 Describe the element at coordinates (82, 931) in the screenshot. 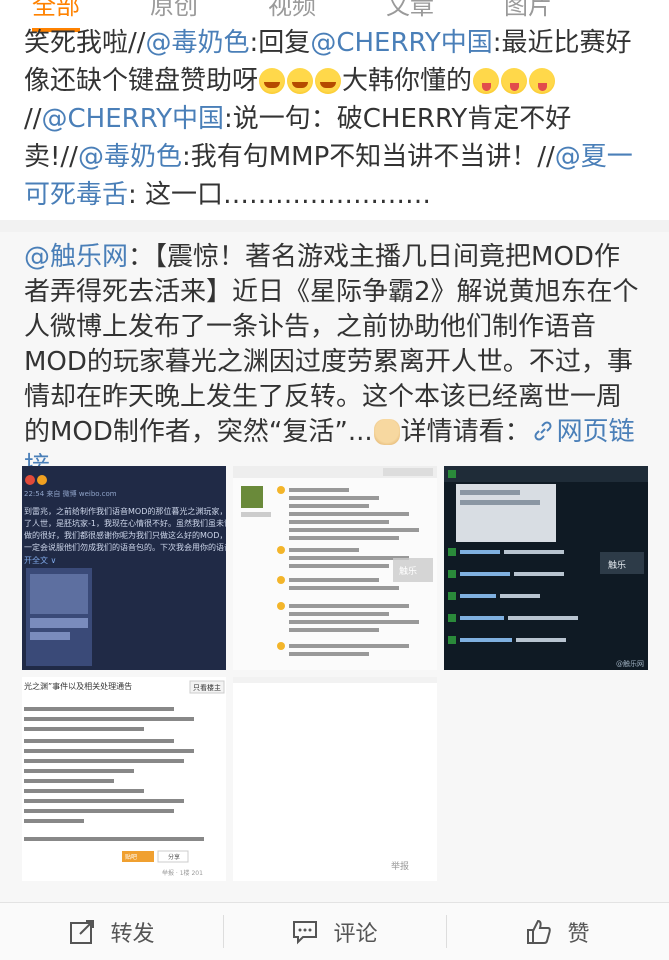

I see `repost-icon` at that location.